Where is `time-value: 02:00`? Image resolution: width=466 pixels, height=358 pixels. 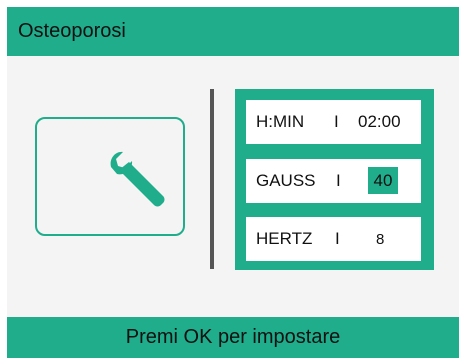 time-value: 02:00 is located at coordinates (379, 121).